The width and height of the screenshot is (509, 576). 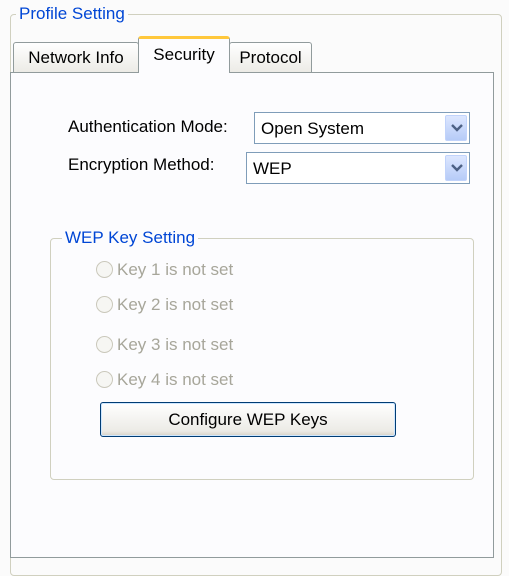 I want to click on configure-wep-keys-button: Configure WEP Keys, so click(x=248, y=419).